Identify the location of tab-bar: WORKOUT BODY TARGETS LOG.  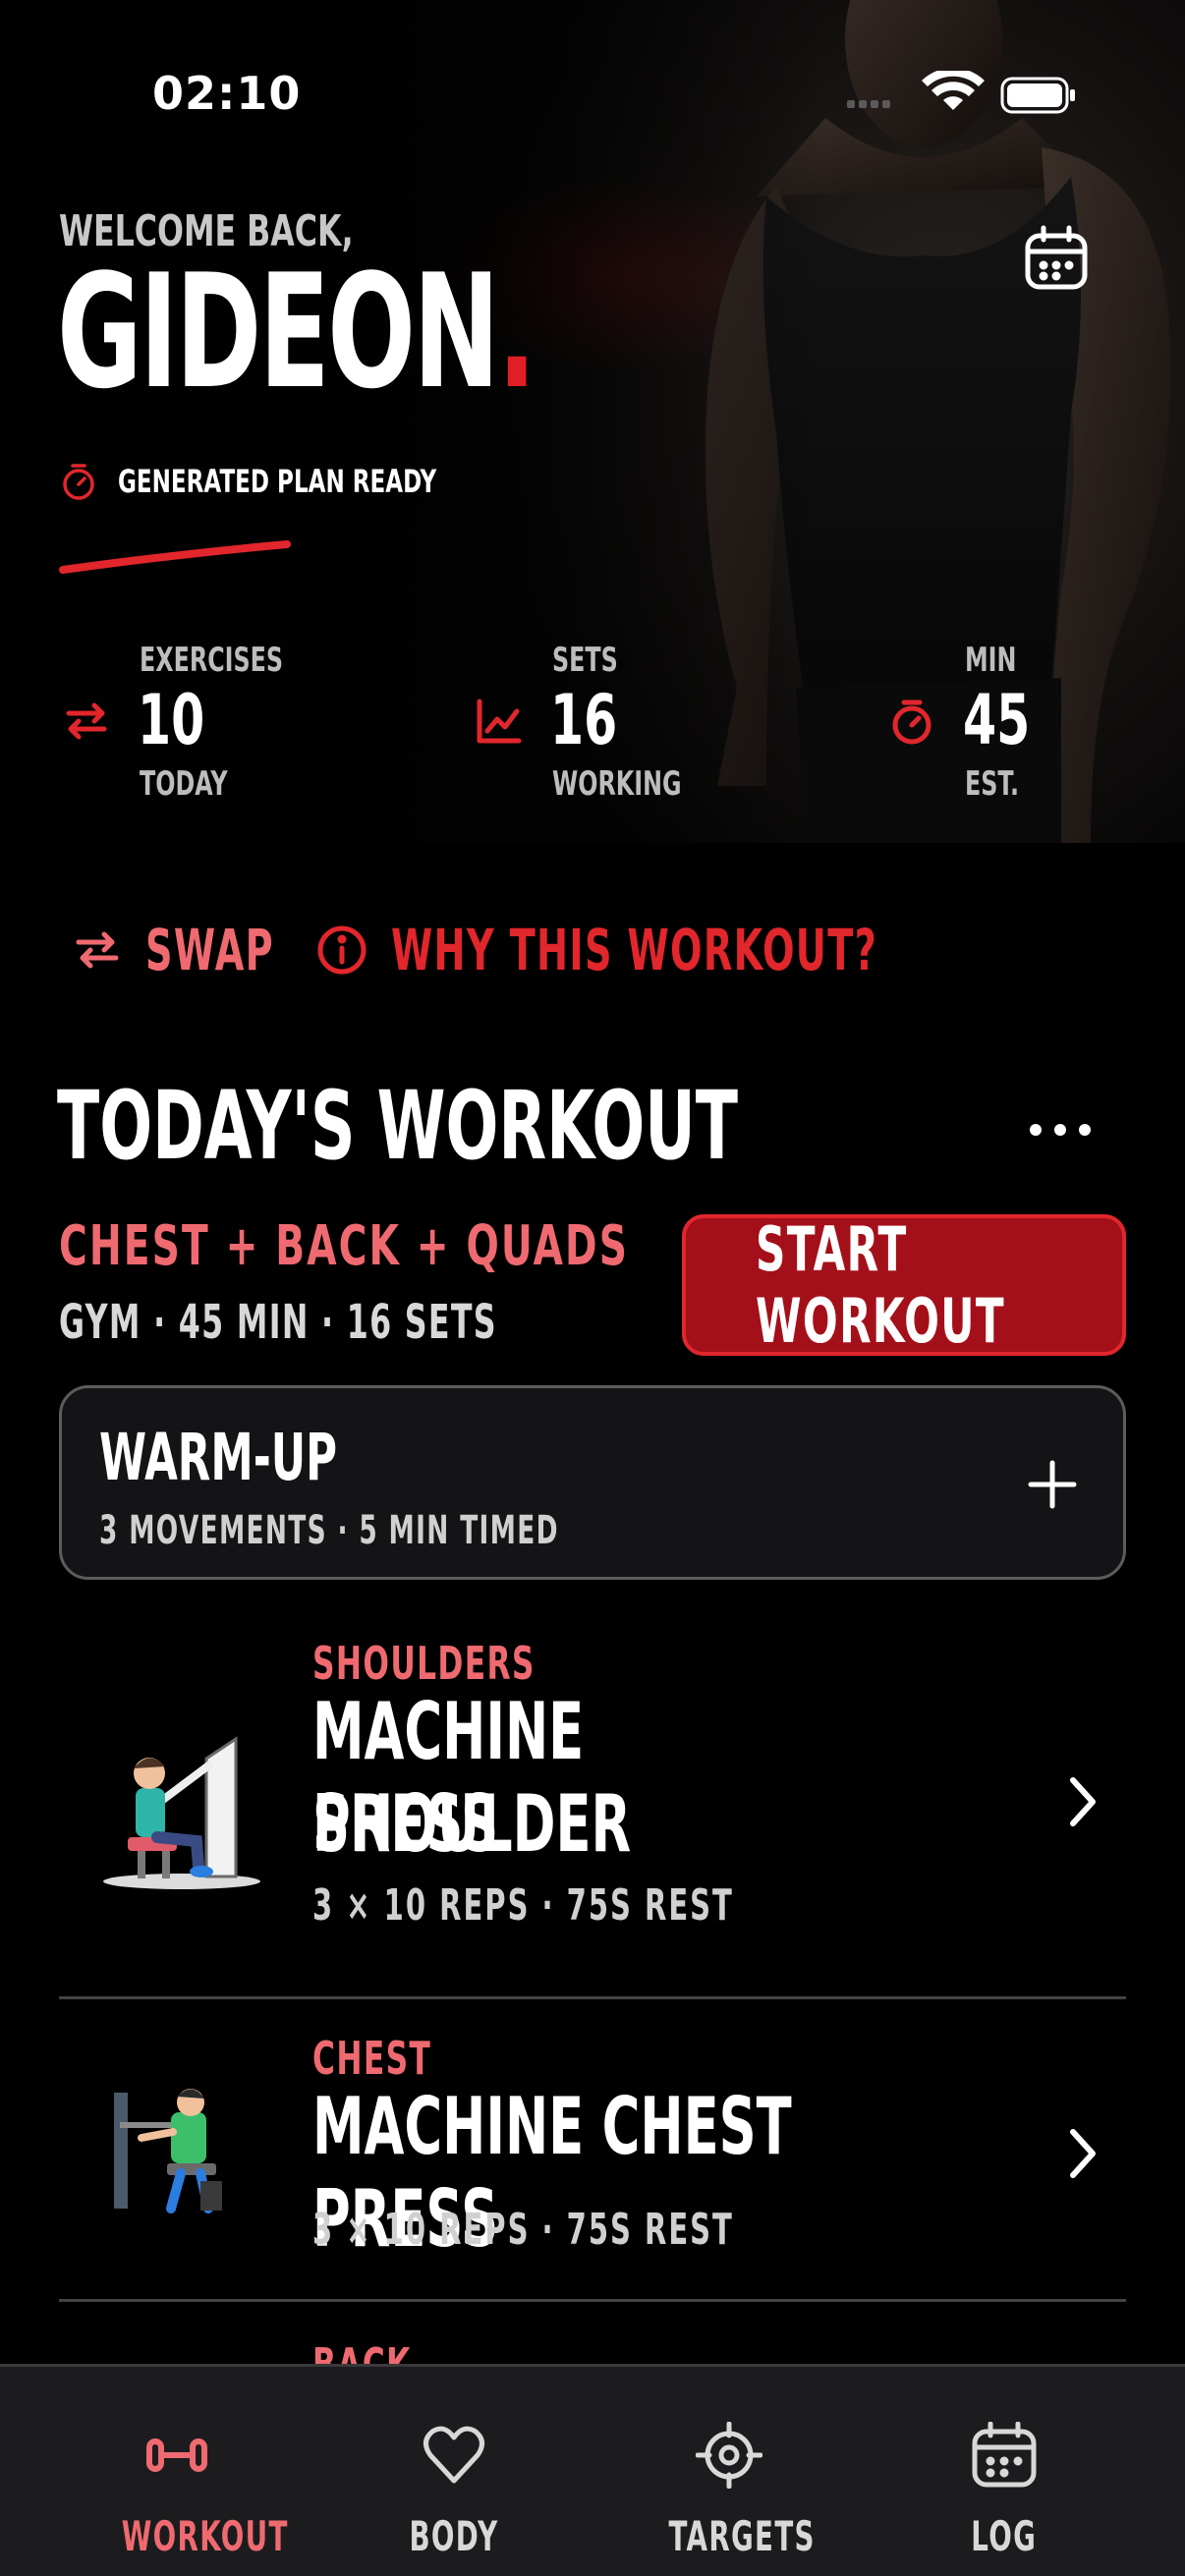
(592, 2470).